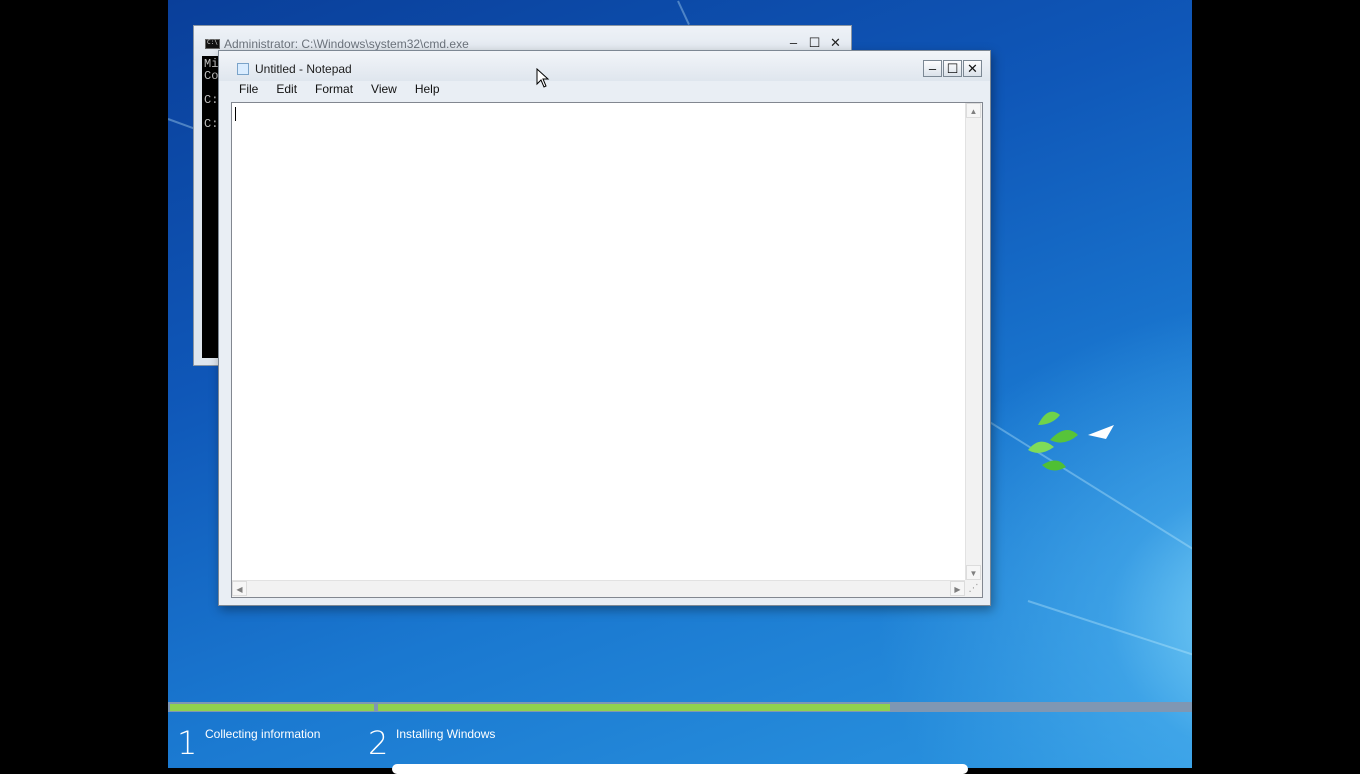  Describe the element at coordinates (634, 707) in the screenshot. I see `step2-progress-fill` at that location.